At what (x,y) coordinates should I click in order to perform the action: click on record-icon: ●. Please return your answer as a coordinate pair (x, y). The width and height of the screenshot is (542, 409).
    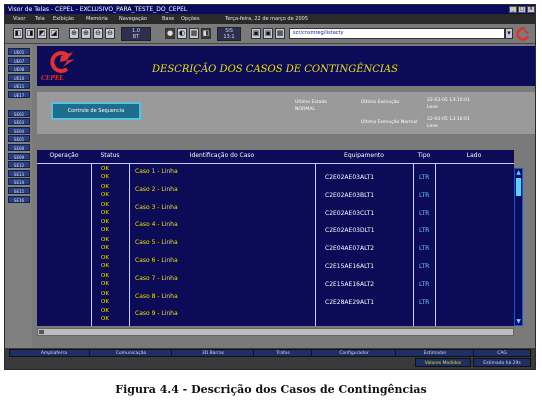
    Looking at the image, I should click on (170, 33).